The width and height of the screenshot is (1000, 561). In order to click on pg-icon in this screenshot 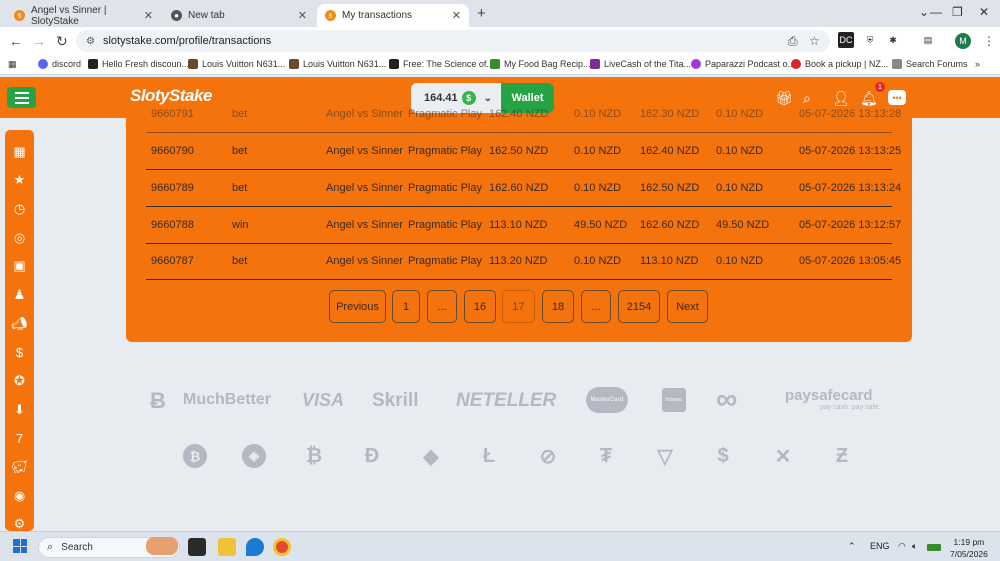, I will do `click(595, 64)`.